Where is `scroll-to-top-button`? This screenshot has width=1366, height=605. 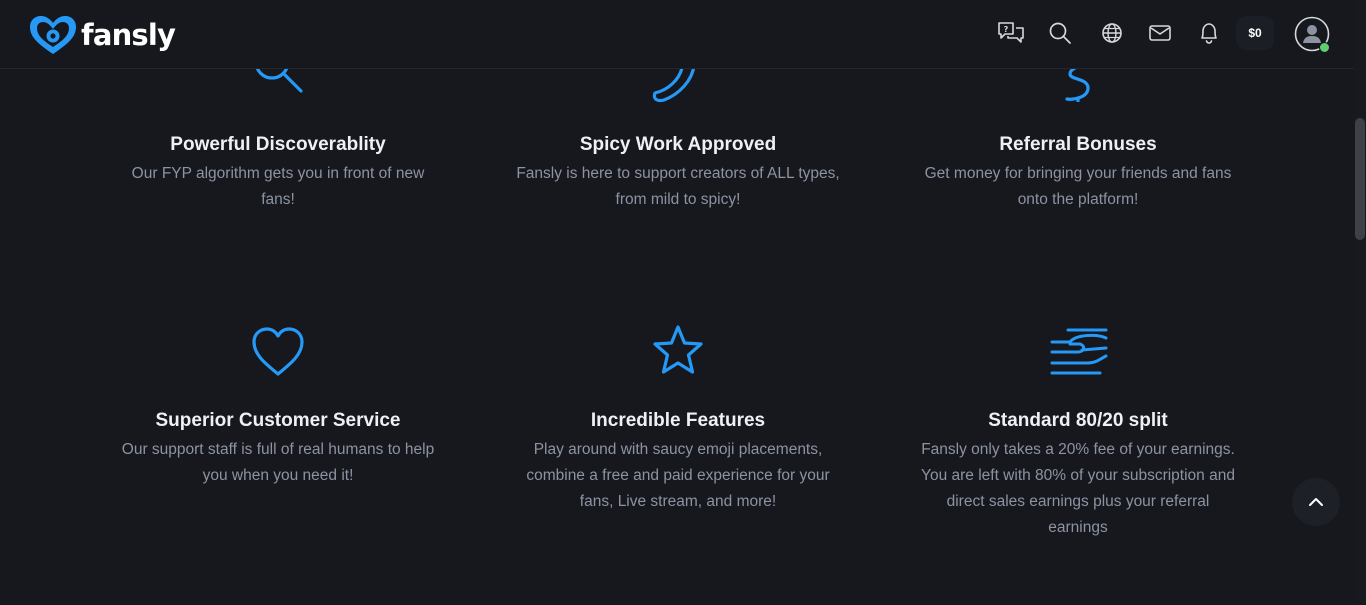
scroll-to-top-button is located at coordinates (1316, 502).